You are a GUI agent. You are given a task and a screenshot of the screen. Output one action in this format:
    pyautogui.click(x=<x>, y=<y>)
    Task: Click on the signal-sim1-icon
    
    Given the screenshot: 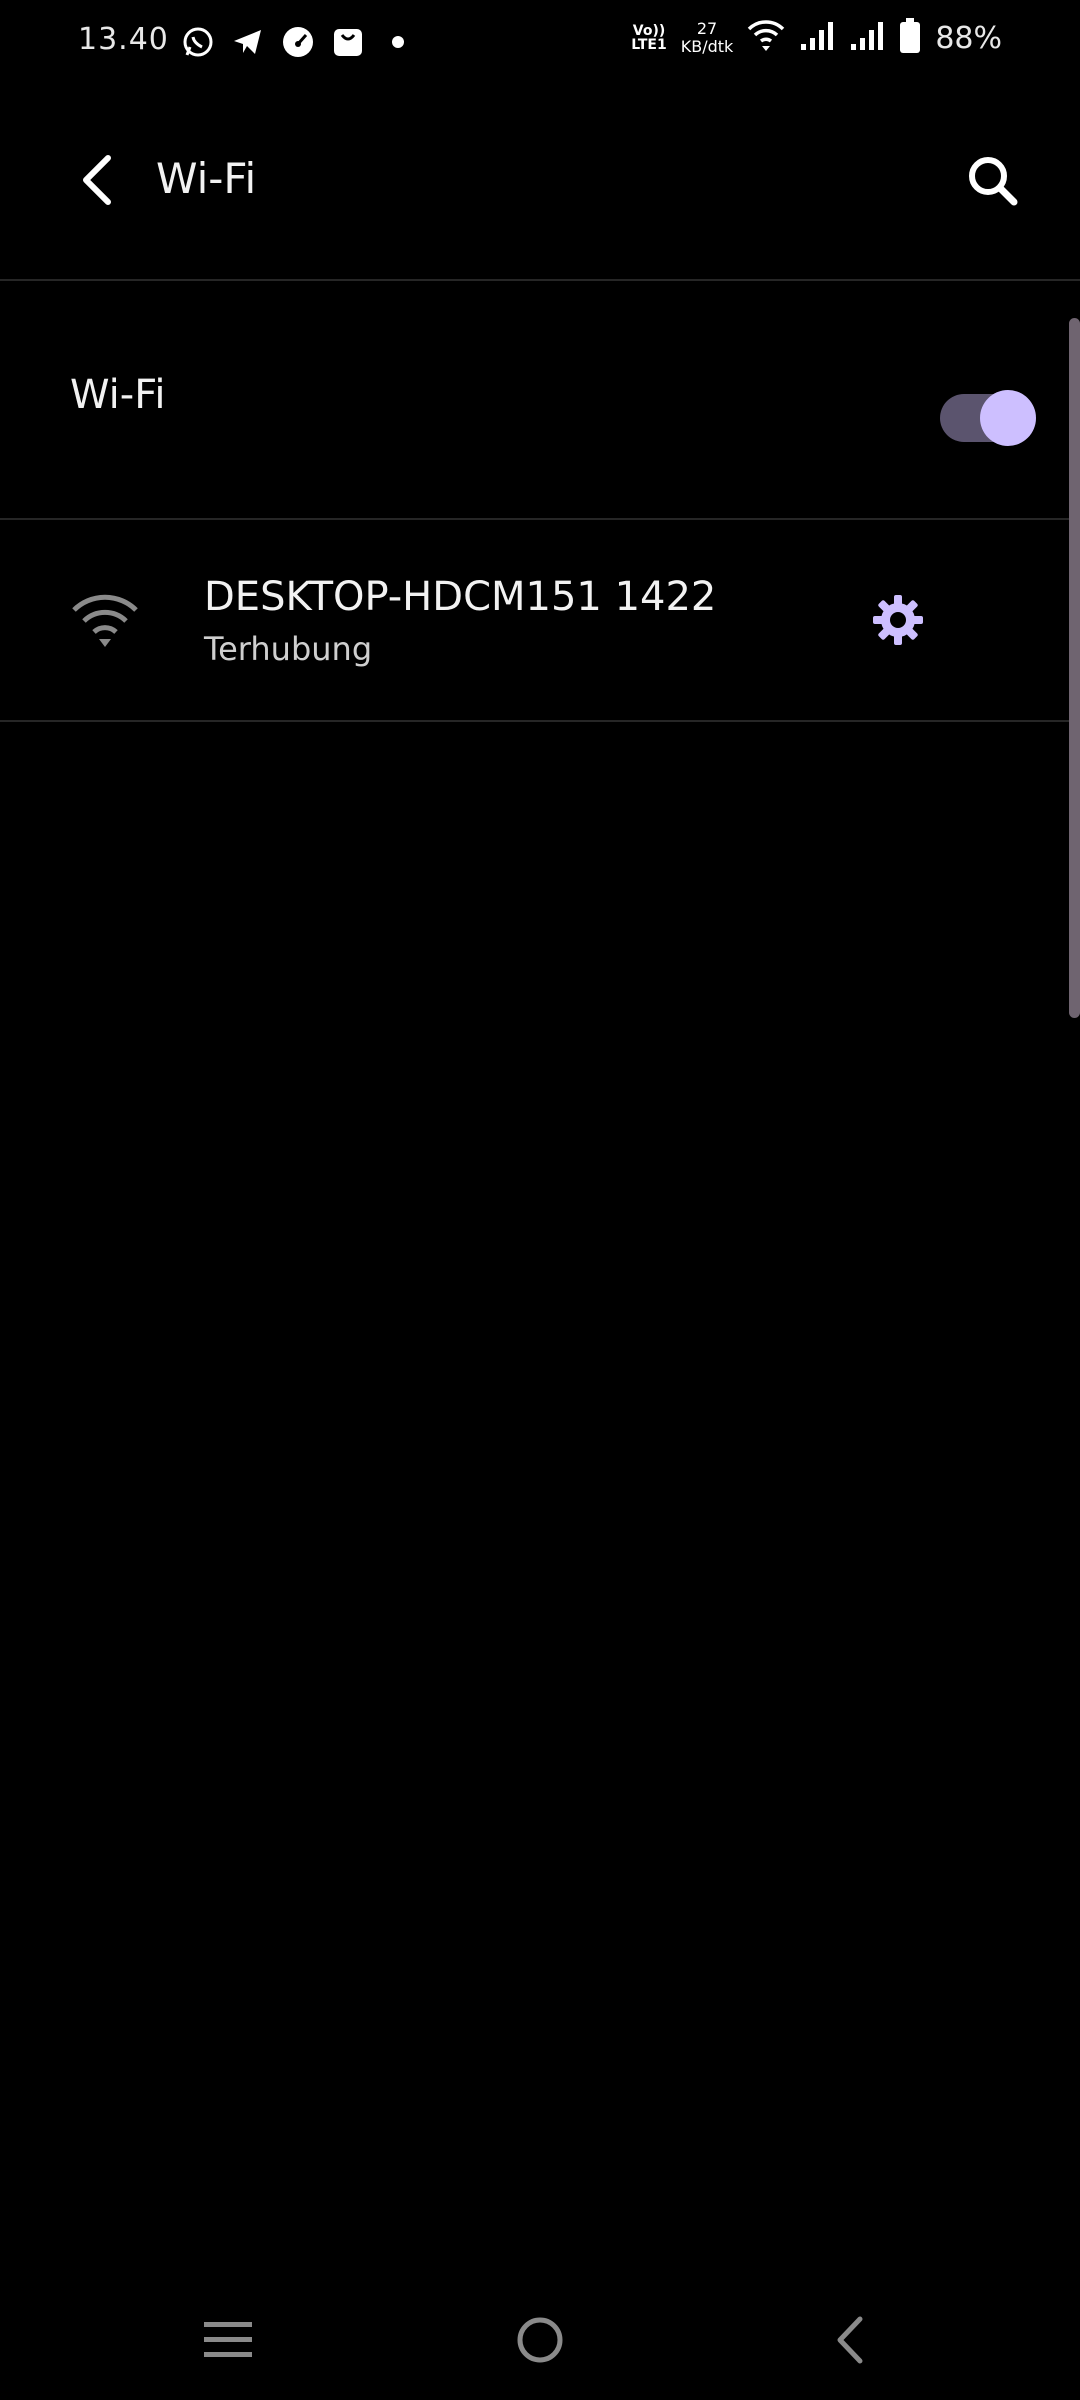 What is the action you would take?
    pyautogui.click(x=817, y=38)
    